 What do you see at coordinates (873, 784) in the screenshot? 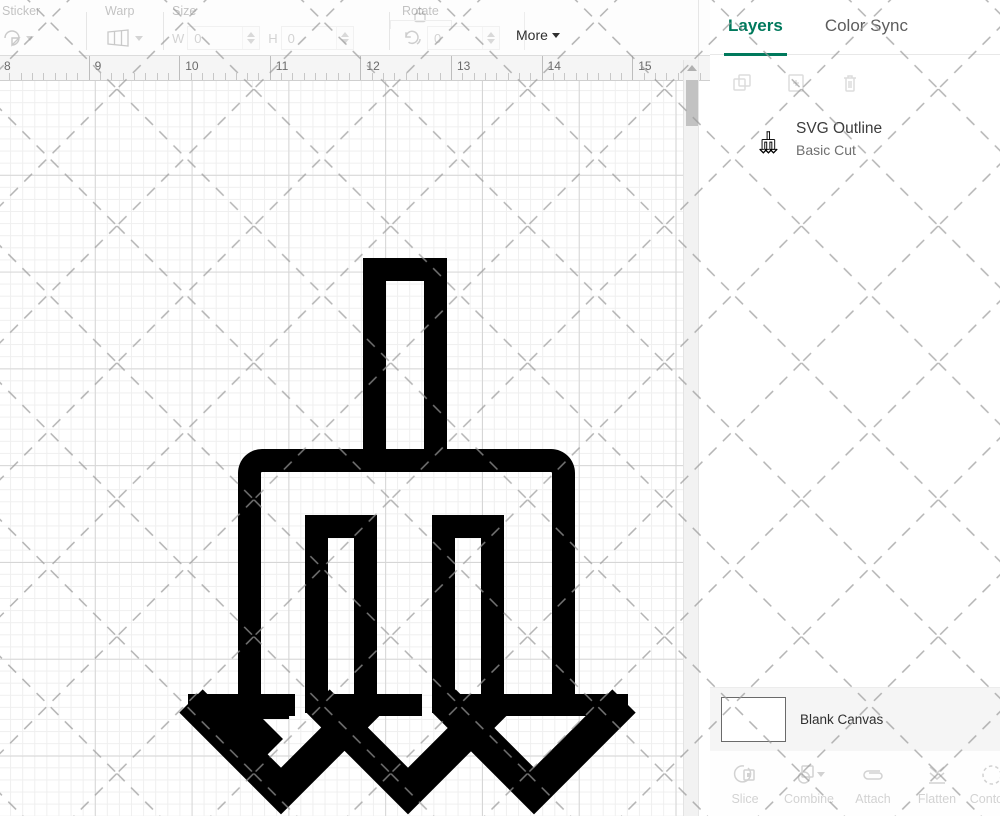
I see `attach-button: Attach` at bounding box center [873, 784].